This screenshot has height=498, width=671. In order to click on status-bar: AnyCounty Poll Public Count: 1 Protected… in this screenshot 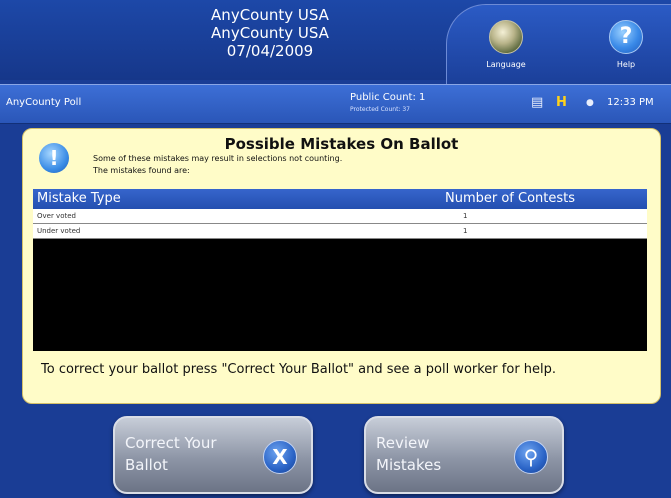, I will do `click(335, 104)`.